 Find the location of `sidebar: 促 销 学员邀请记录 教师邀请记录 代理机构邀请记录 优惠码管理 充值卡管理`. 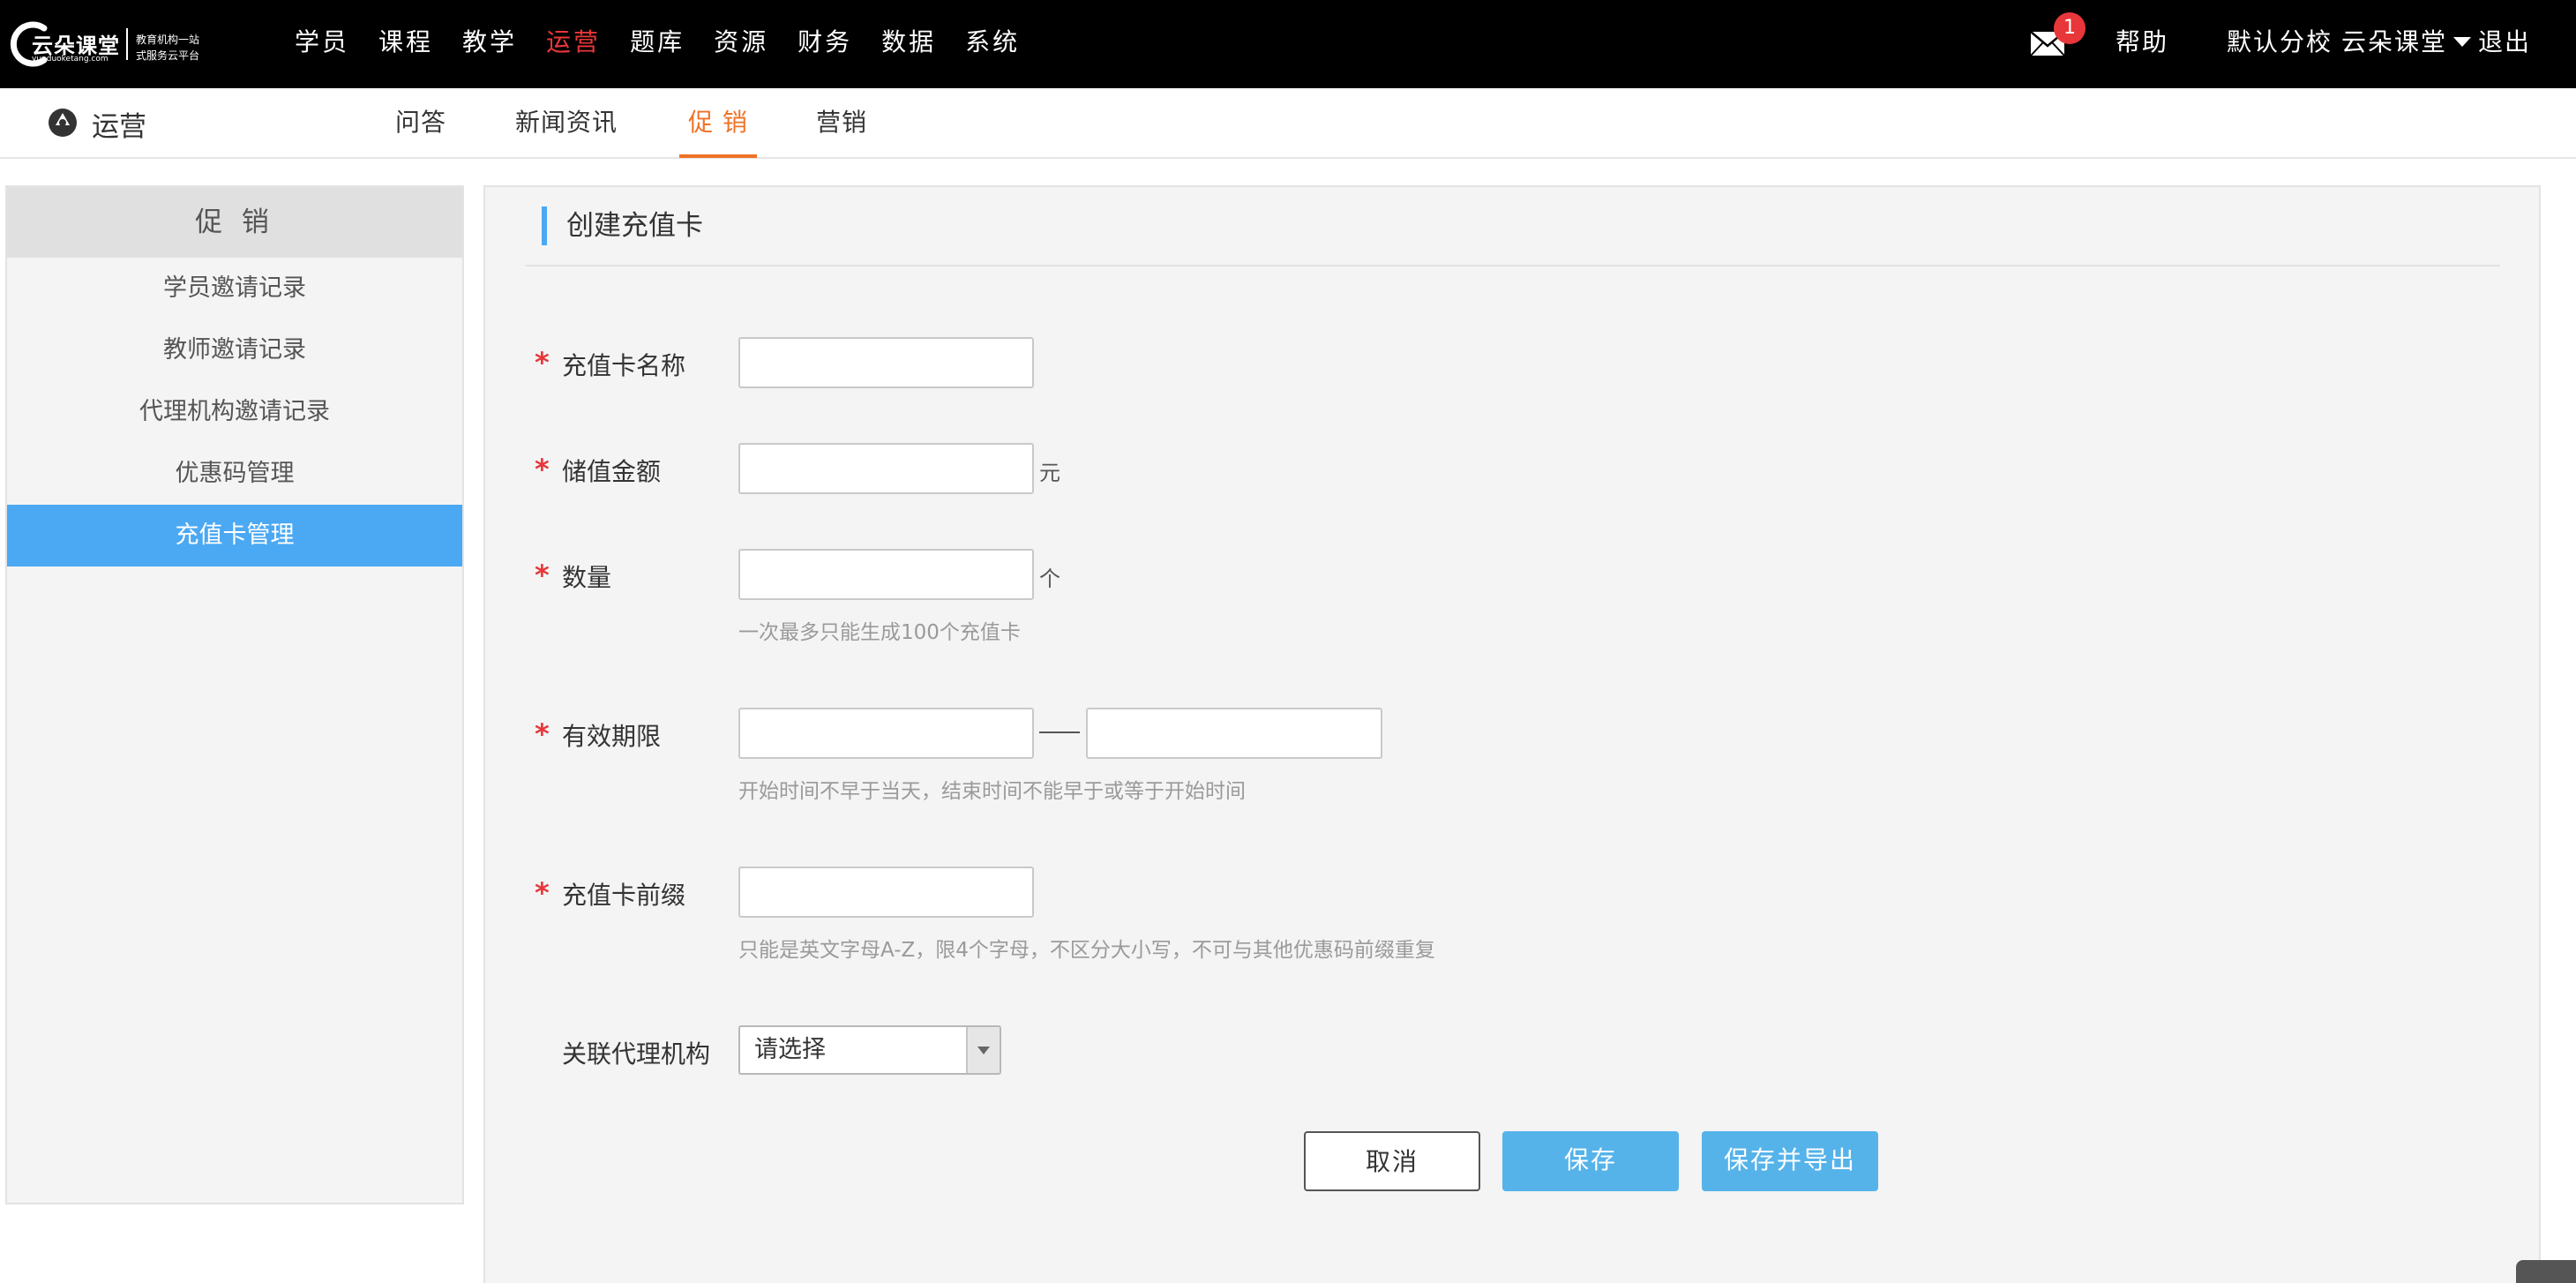

sidebar: 促 销 学员邀请记录 教师邀请记录 代理机构邀请记录 优惠码管理 充值卡管理 is located at coordinates (235, 694).